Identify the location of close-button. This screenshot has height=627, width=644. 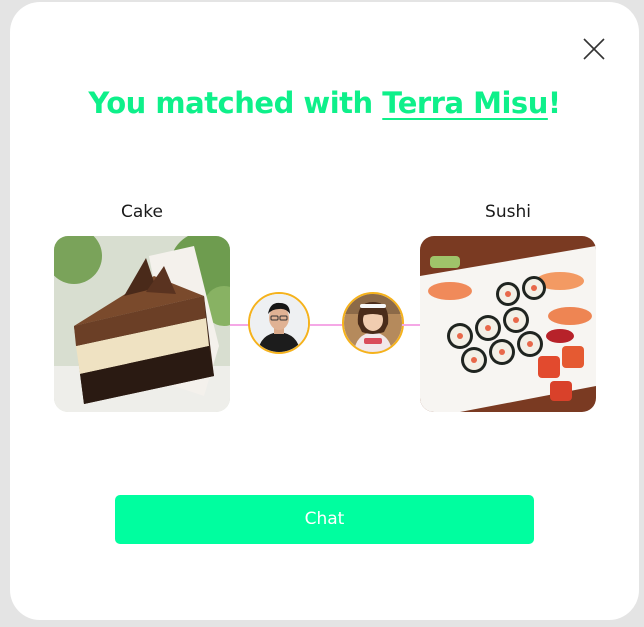
(594, 49).